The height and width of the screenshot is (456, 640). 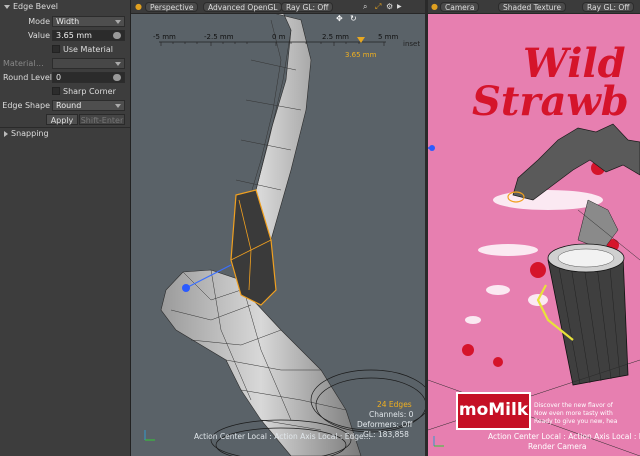 I want to click on value-input: 3.65 mm, so click(x=88, y=35).